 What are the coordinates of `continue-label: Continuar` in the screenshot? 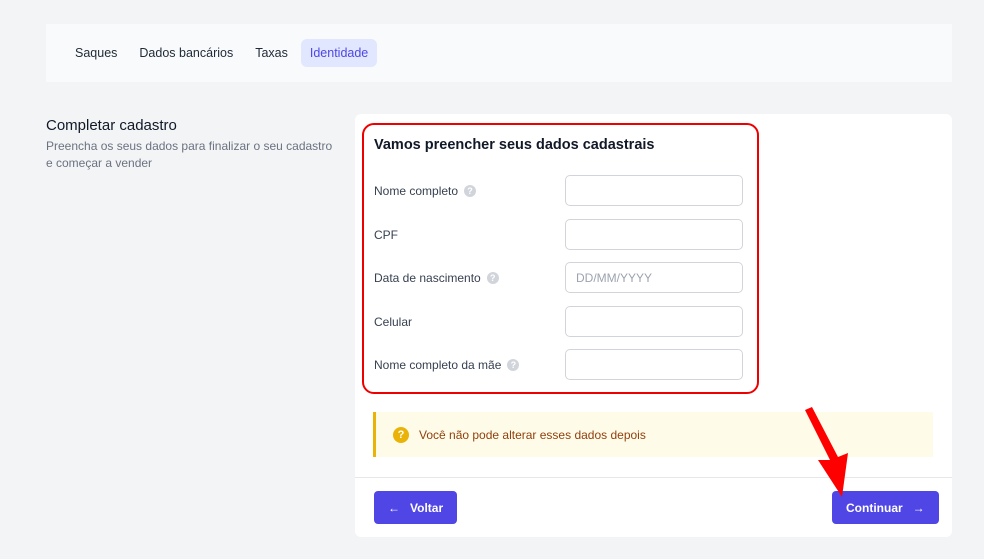 It's located at (874, 507).